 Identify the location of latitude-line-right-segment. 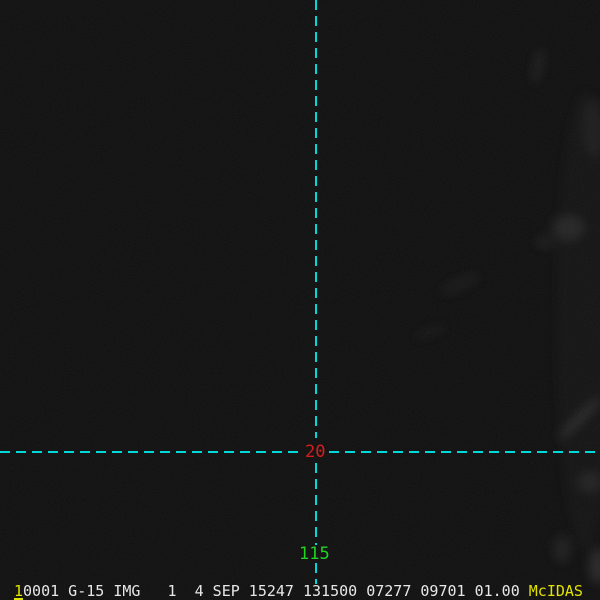
(464, 452).